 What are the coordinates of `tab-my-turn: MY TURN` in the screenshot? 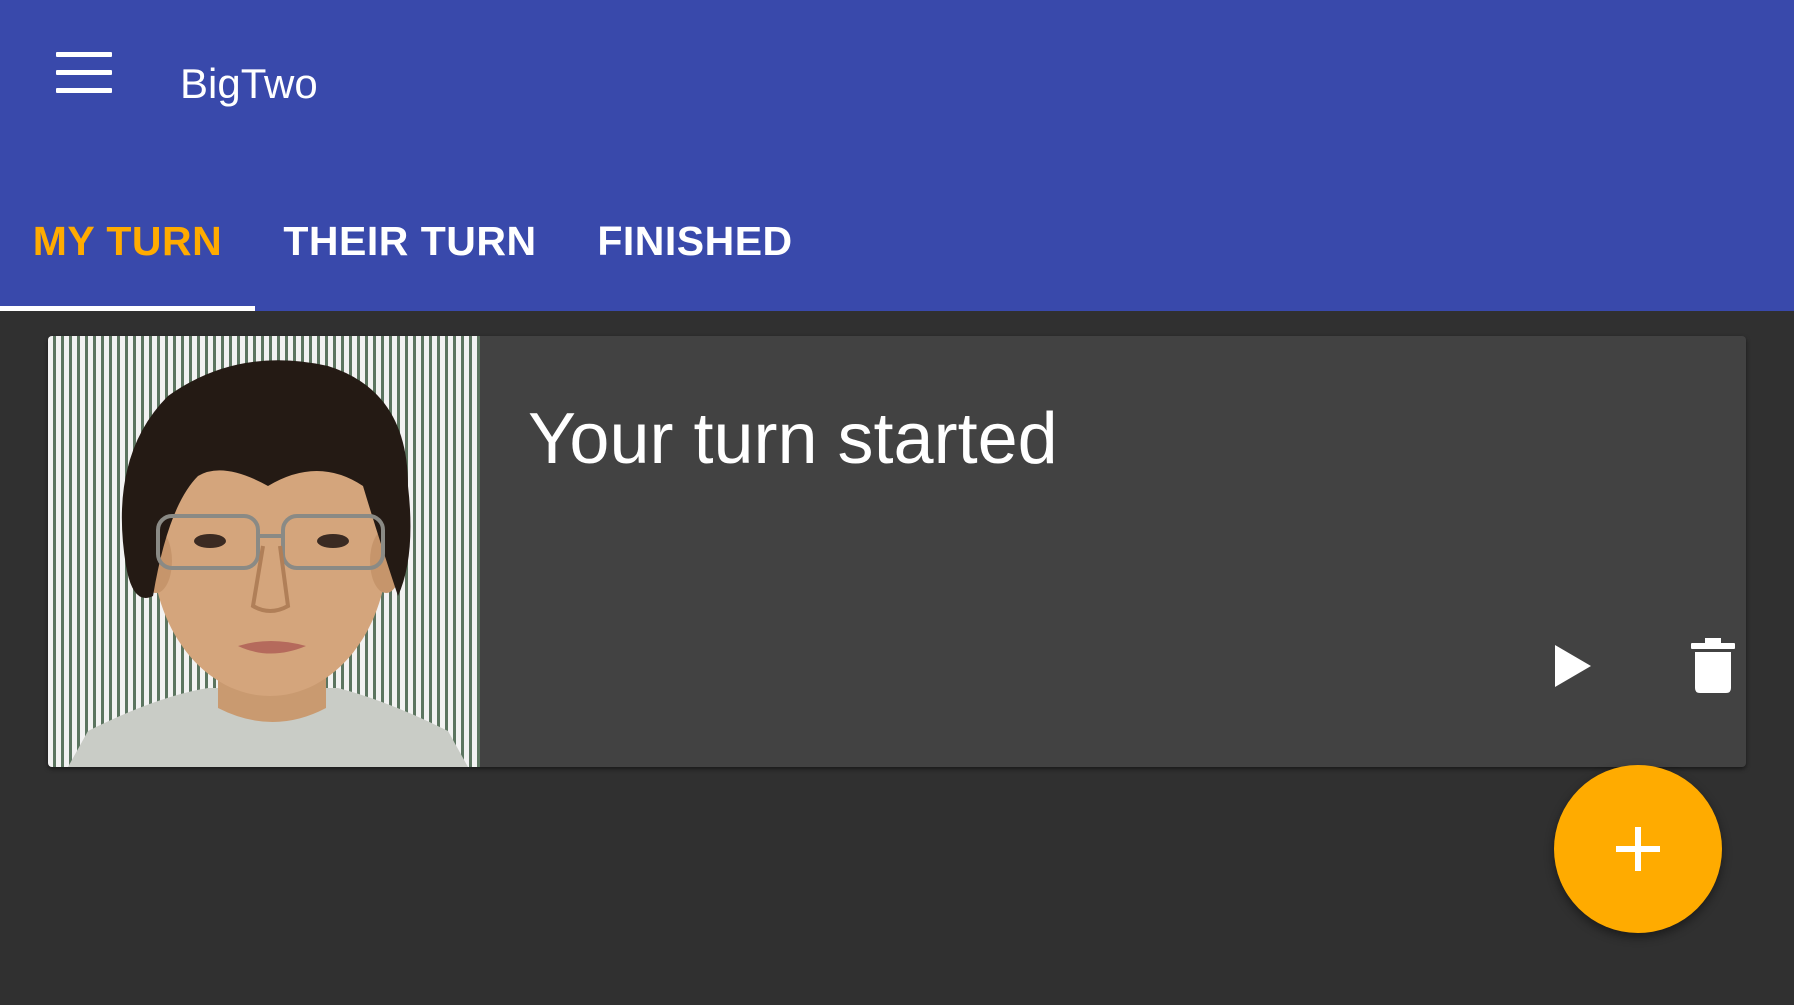 It's located at (127, 250).